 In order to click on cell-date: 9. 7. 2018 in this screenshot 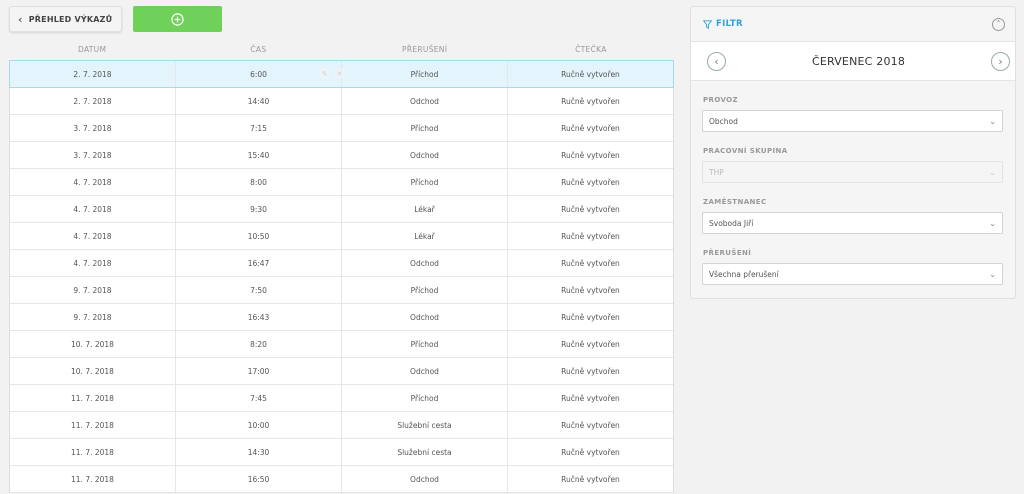, I will do `click(93, 317)`.